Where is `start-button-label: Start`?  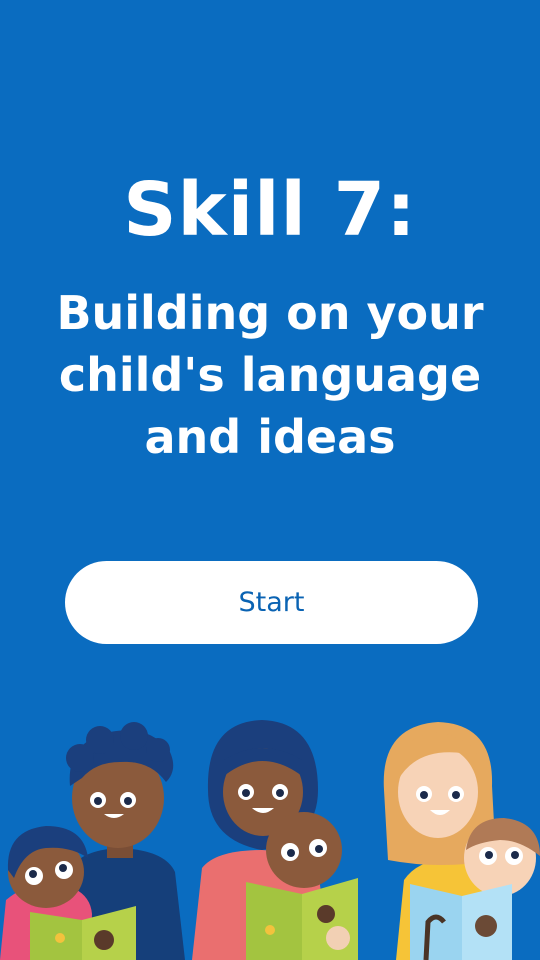 start-button-label: Start is located at coordinates (271, 602).